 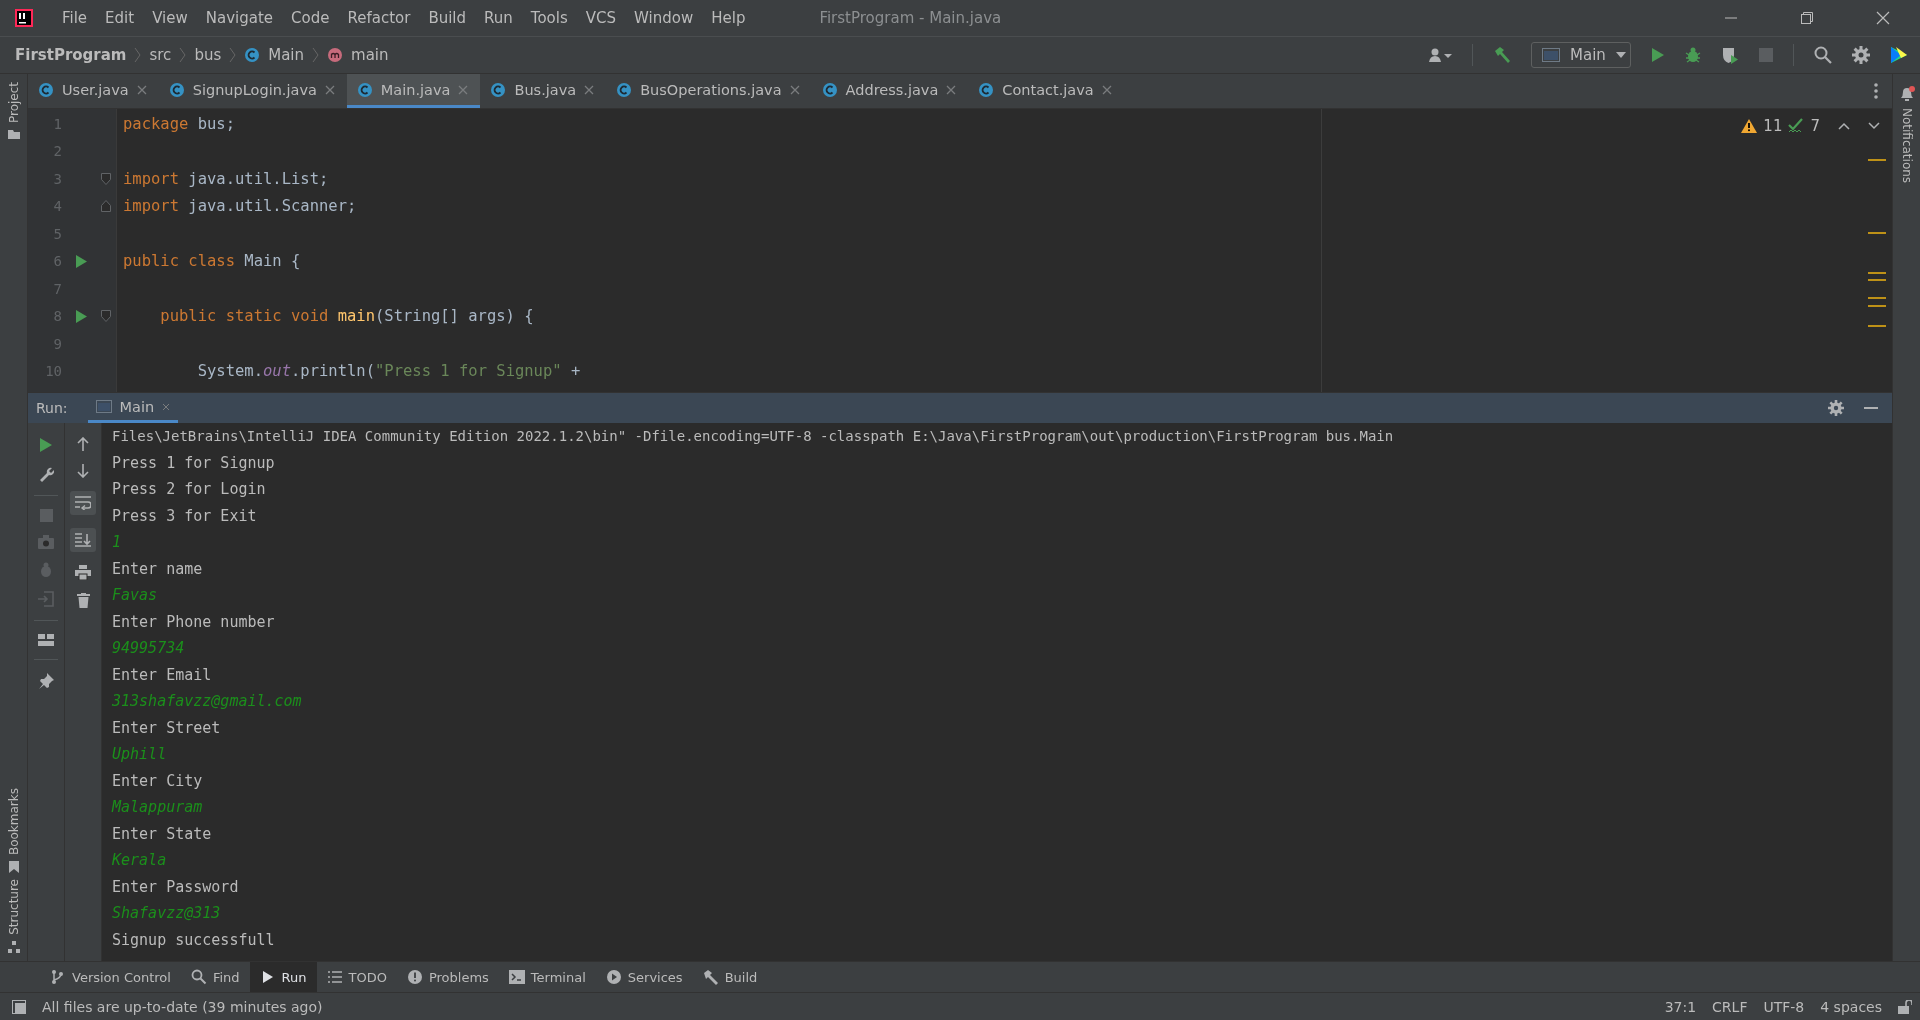 I want to click on typo-count: 7, so click(x=1815, y=126).